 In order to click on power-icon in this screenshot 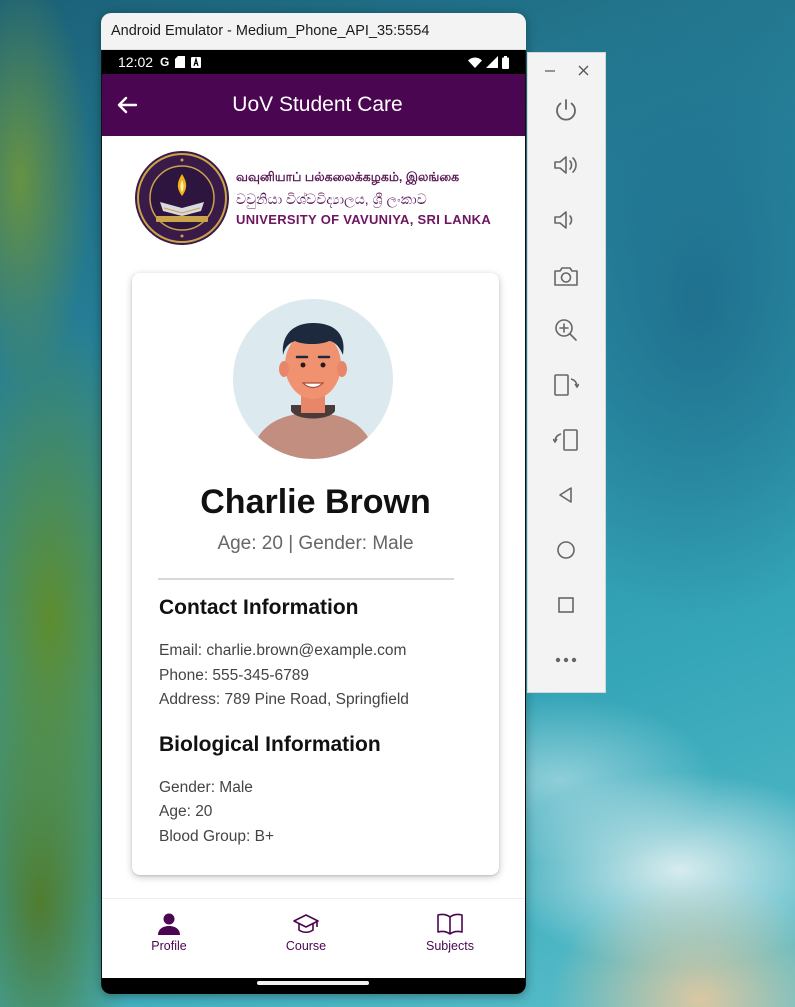, I will do `click(566, 110)`.